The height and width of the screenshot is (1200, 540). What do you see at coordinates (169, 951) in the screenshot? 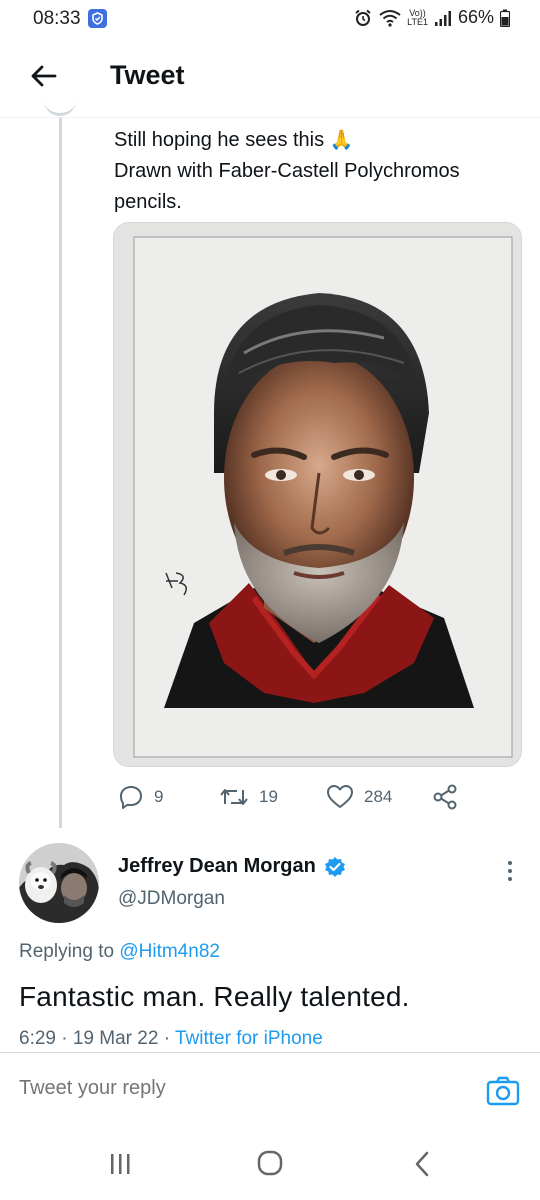
I see `replying-to-mention: @Hitm4n82` at bounding box center [169, 951].